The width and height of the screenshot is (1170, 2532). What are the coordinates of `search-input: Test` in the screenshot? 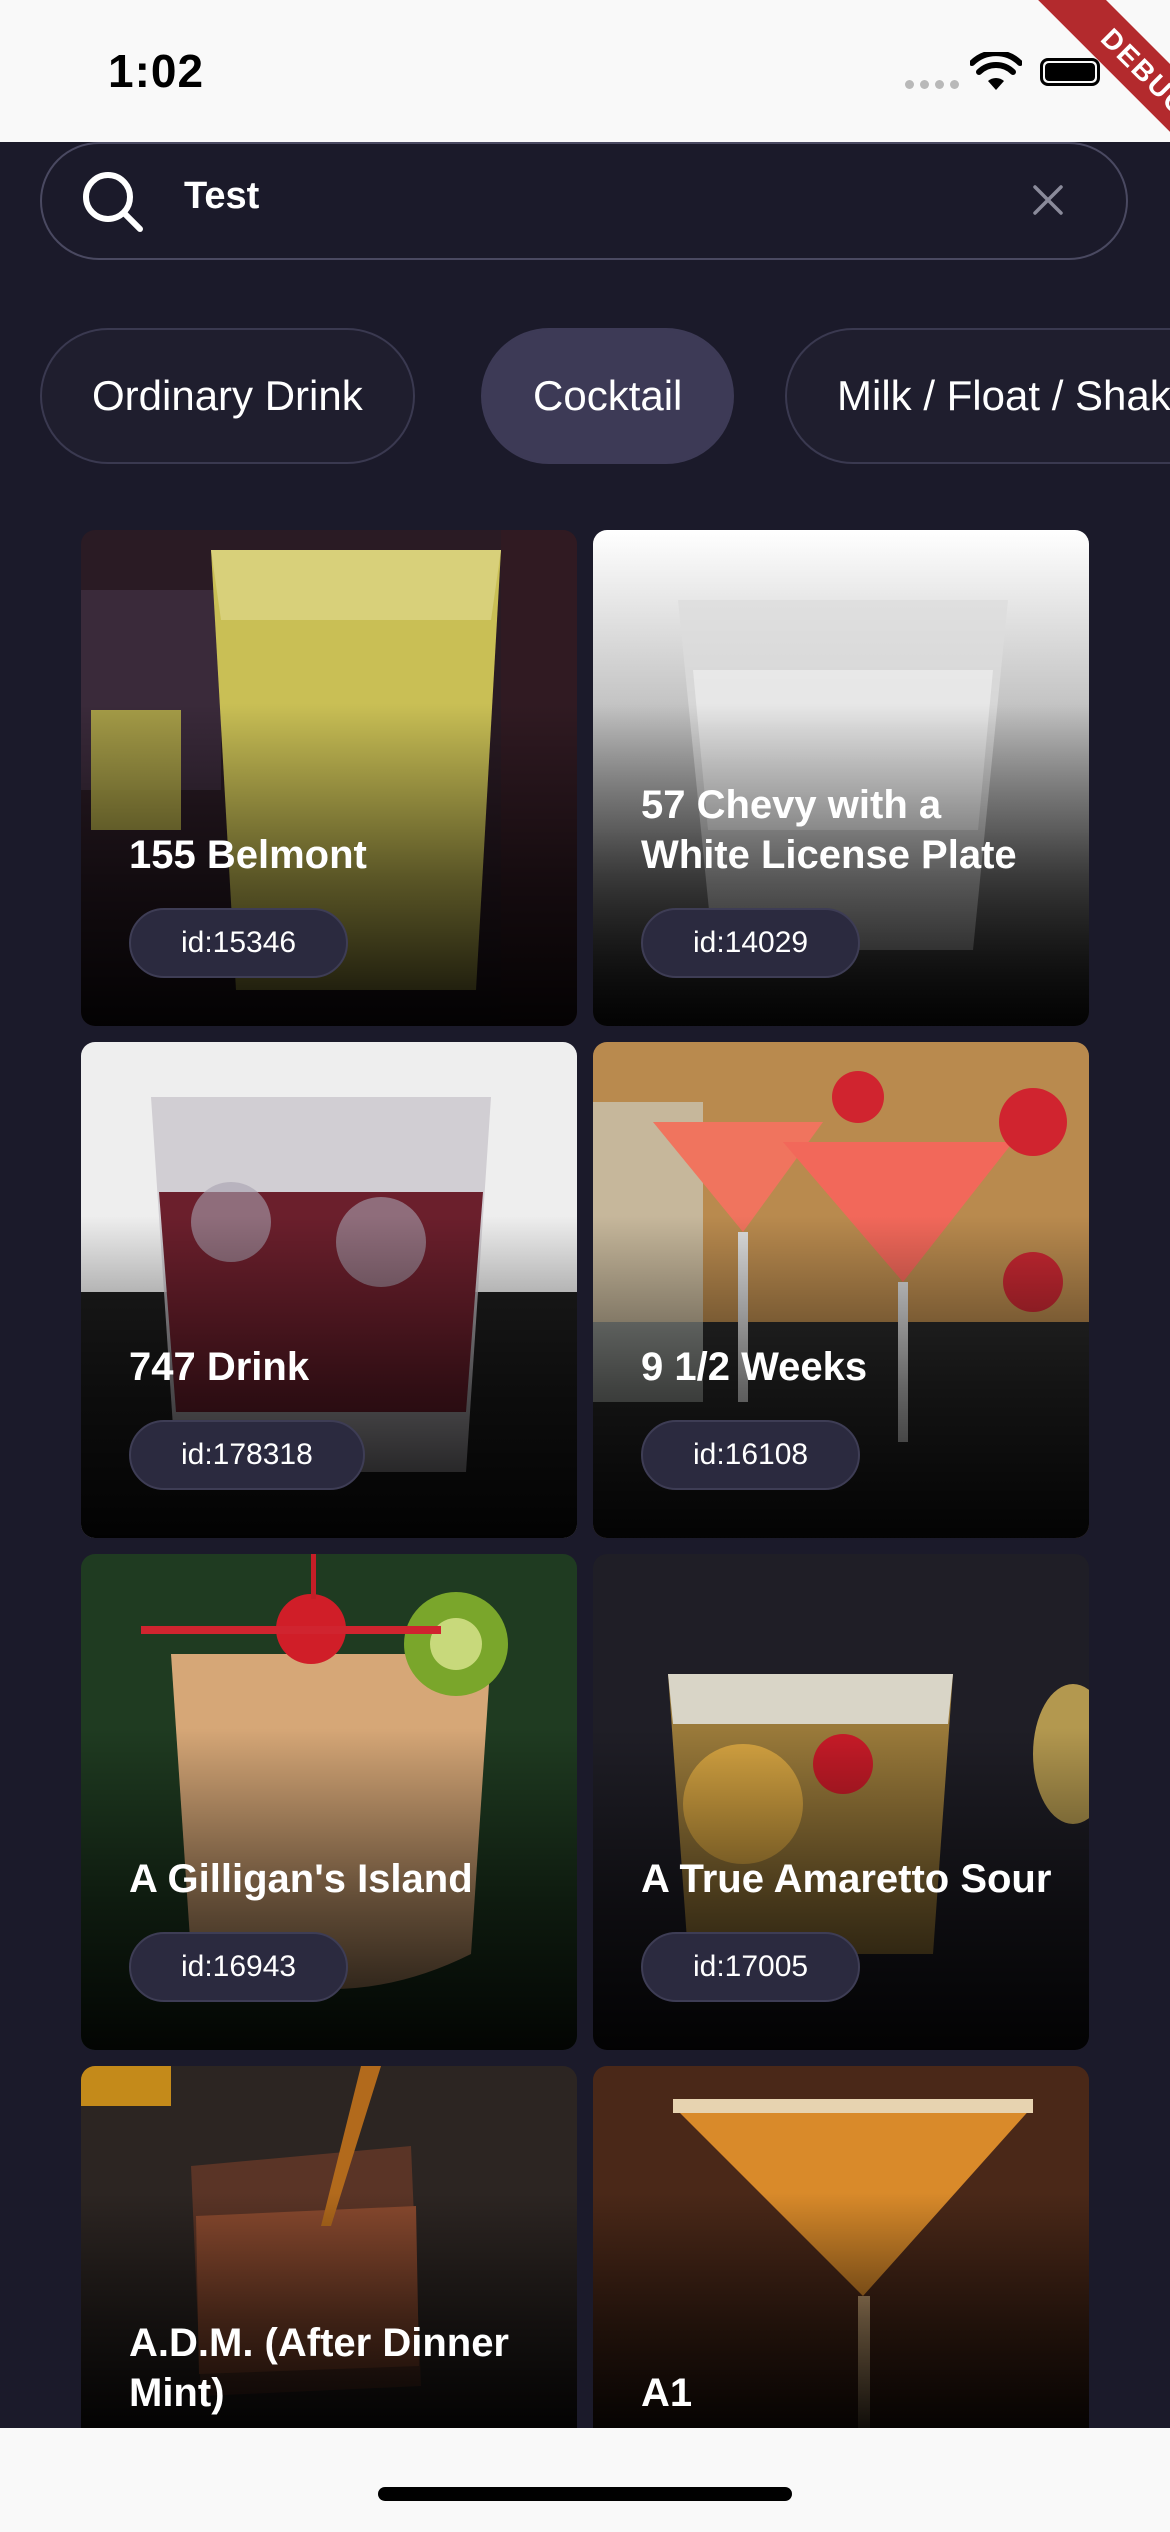 It's located at (221, 196).